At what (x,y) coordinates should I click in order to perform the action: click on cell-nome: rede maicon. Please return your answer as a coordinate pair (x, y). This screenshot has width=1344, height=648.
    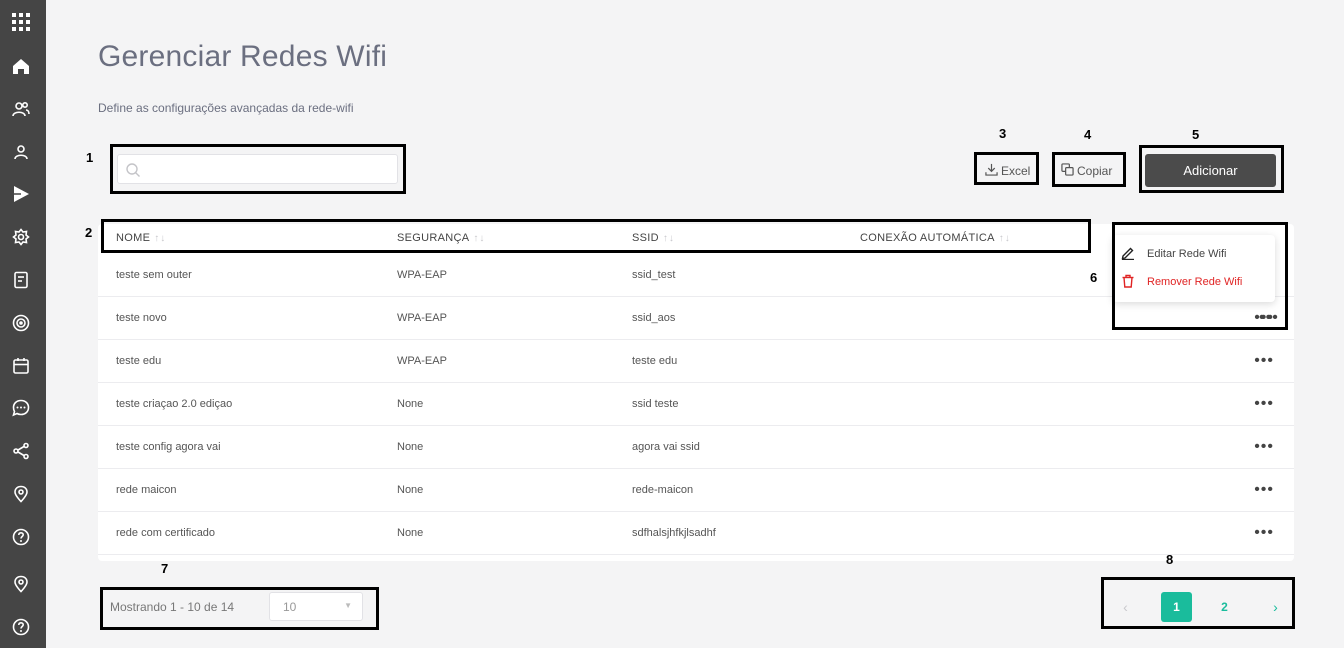
    Looking at the image, I should click on (146, 490).